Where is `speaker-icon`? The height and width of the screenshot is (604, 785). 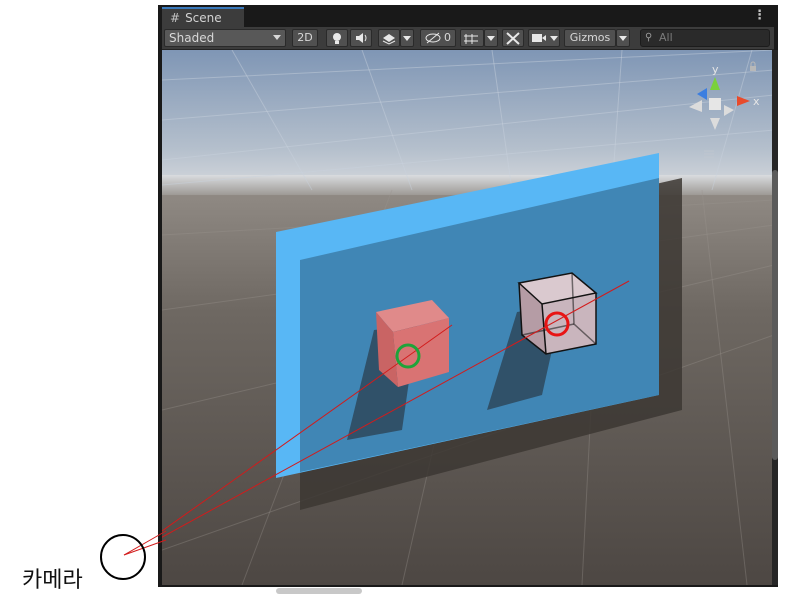
speaker-icon is located at coordinates (361, 38).